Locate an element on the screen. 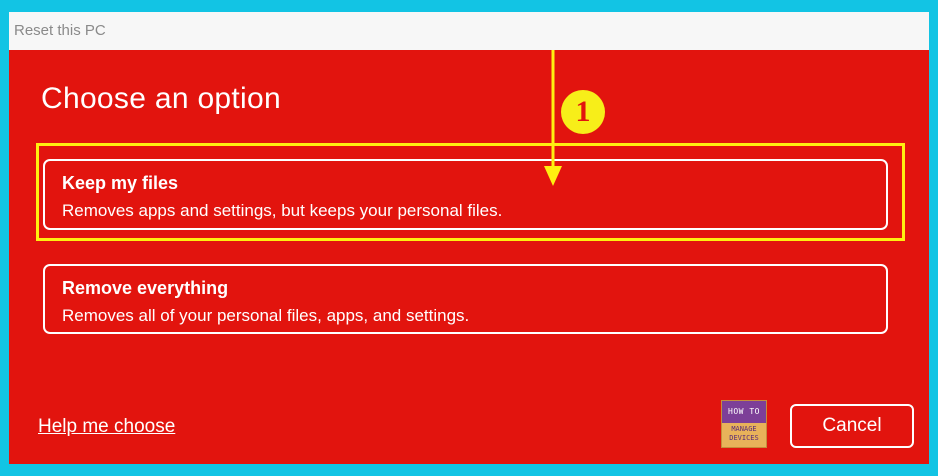 The image size is (938, 476). page-title: Choose an option is located at coordinates (161, 98).